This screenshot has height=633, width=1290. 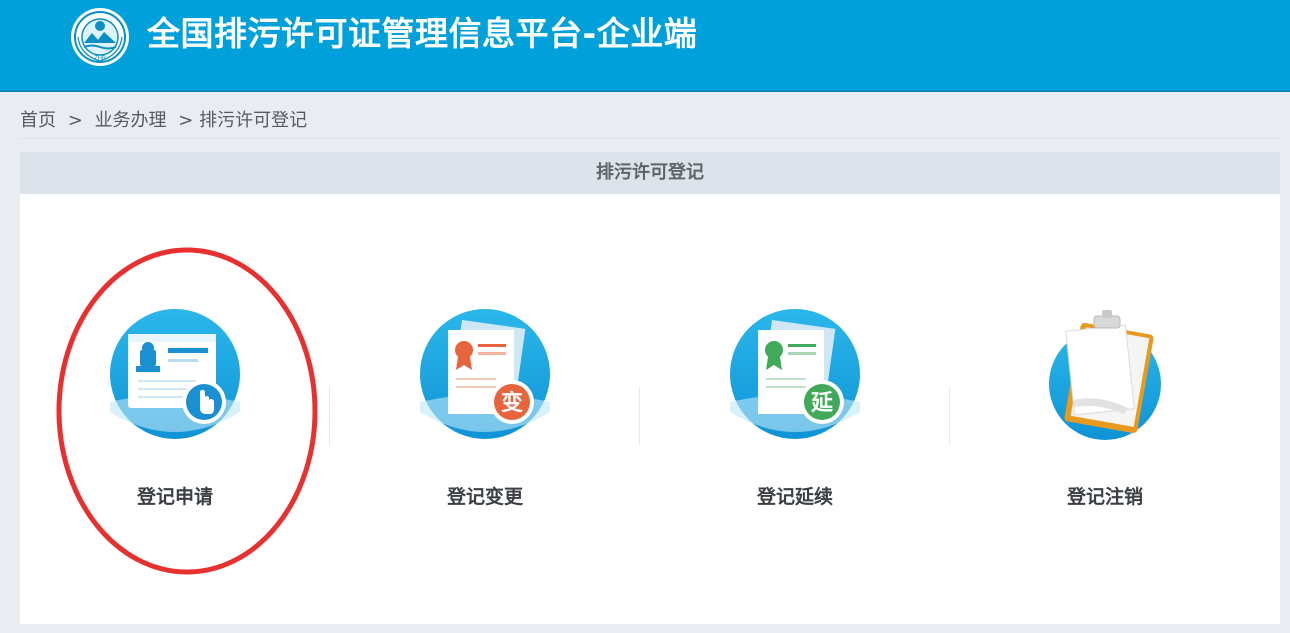 What do you see at coordinates (174, 497) in the screenshot?
I see `tile-label: 登记申请` at bounding box center [174, 497].